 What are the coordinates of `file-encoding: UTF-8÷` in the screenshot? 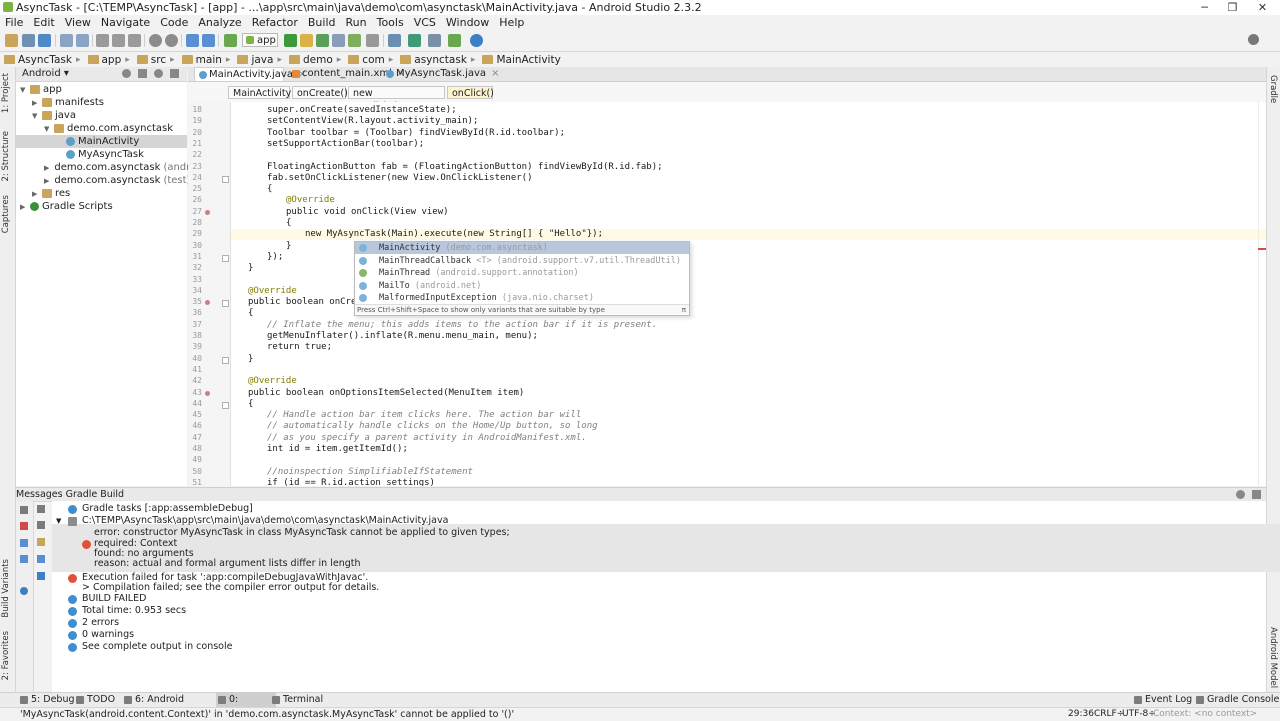 It's located at (1139, 714).